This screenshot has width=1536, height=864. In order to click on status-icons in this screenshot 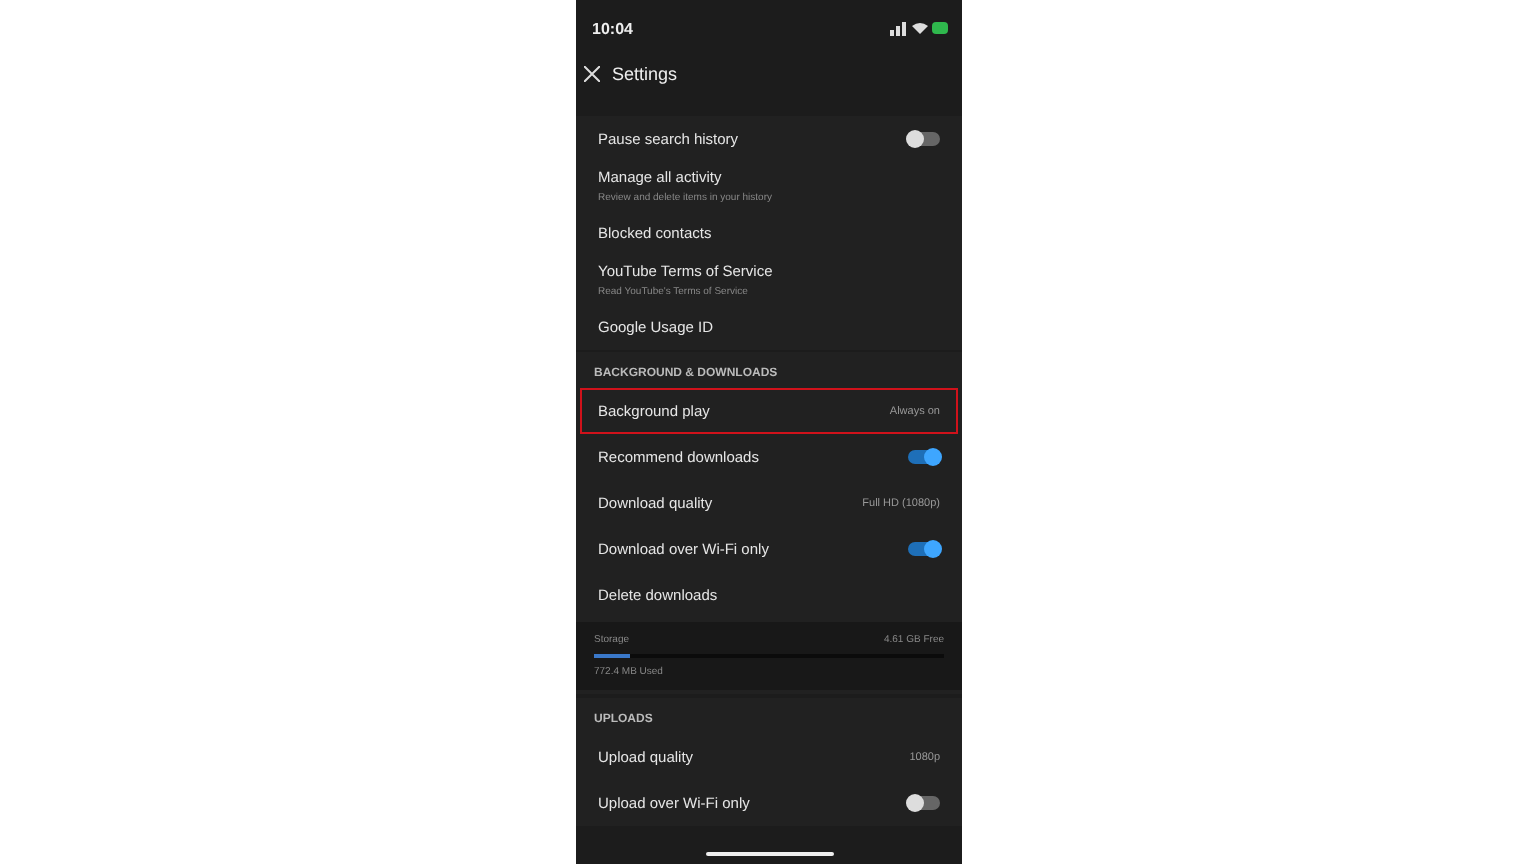, I will do `click(920, 28)`.